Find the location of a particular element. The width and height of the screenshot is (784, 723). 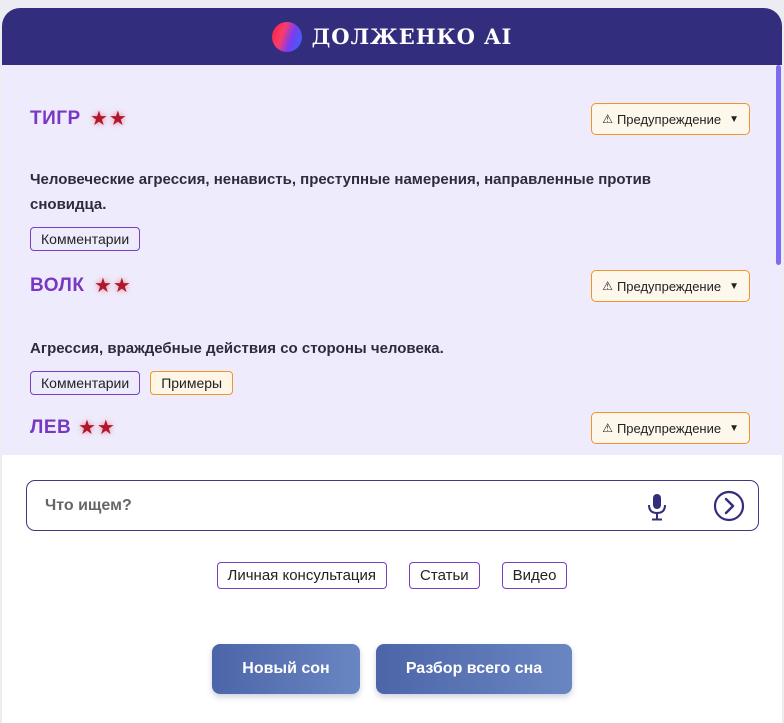

articles-link: Статьи is located at coordinates (444, 575).